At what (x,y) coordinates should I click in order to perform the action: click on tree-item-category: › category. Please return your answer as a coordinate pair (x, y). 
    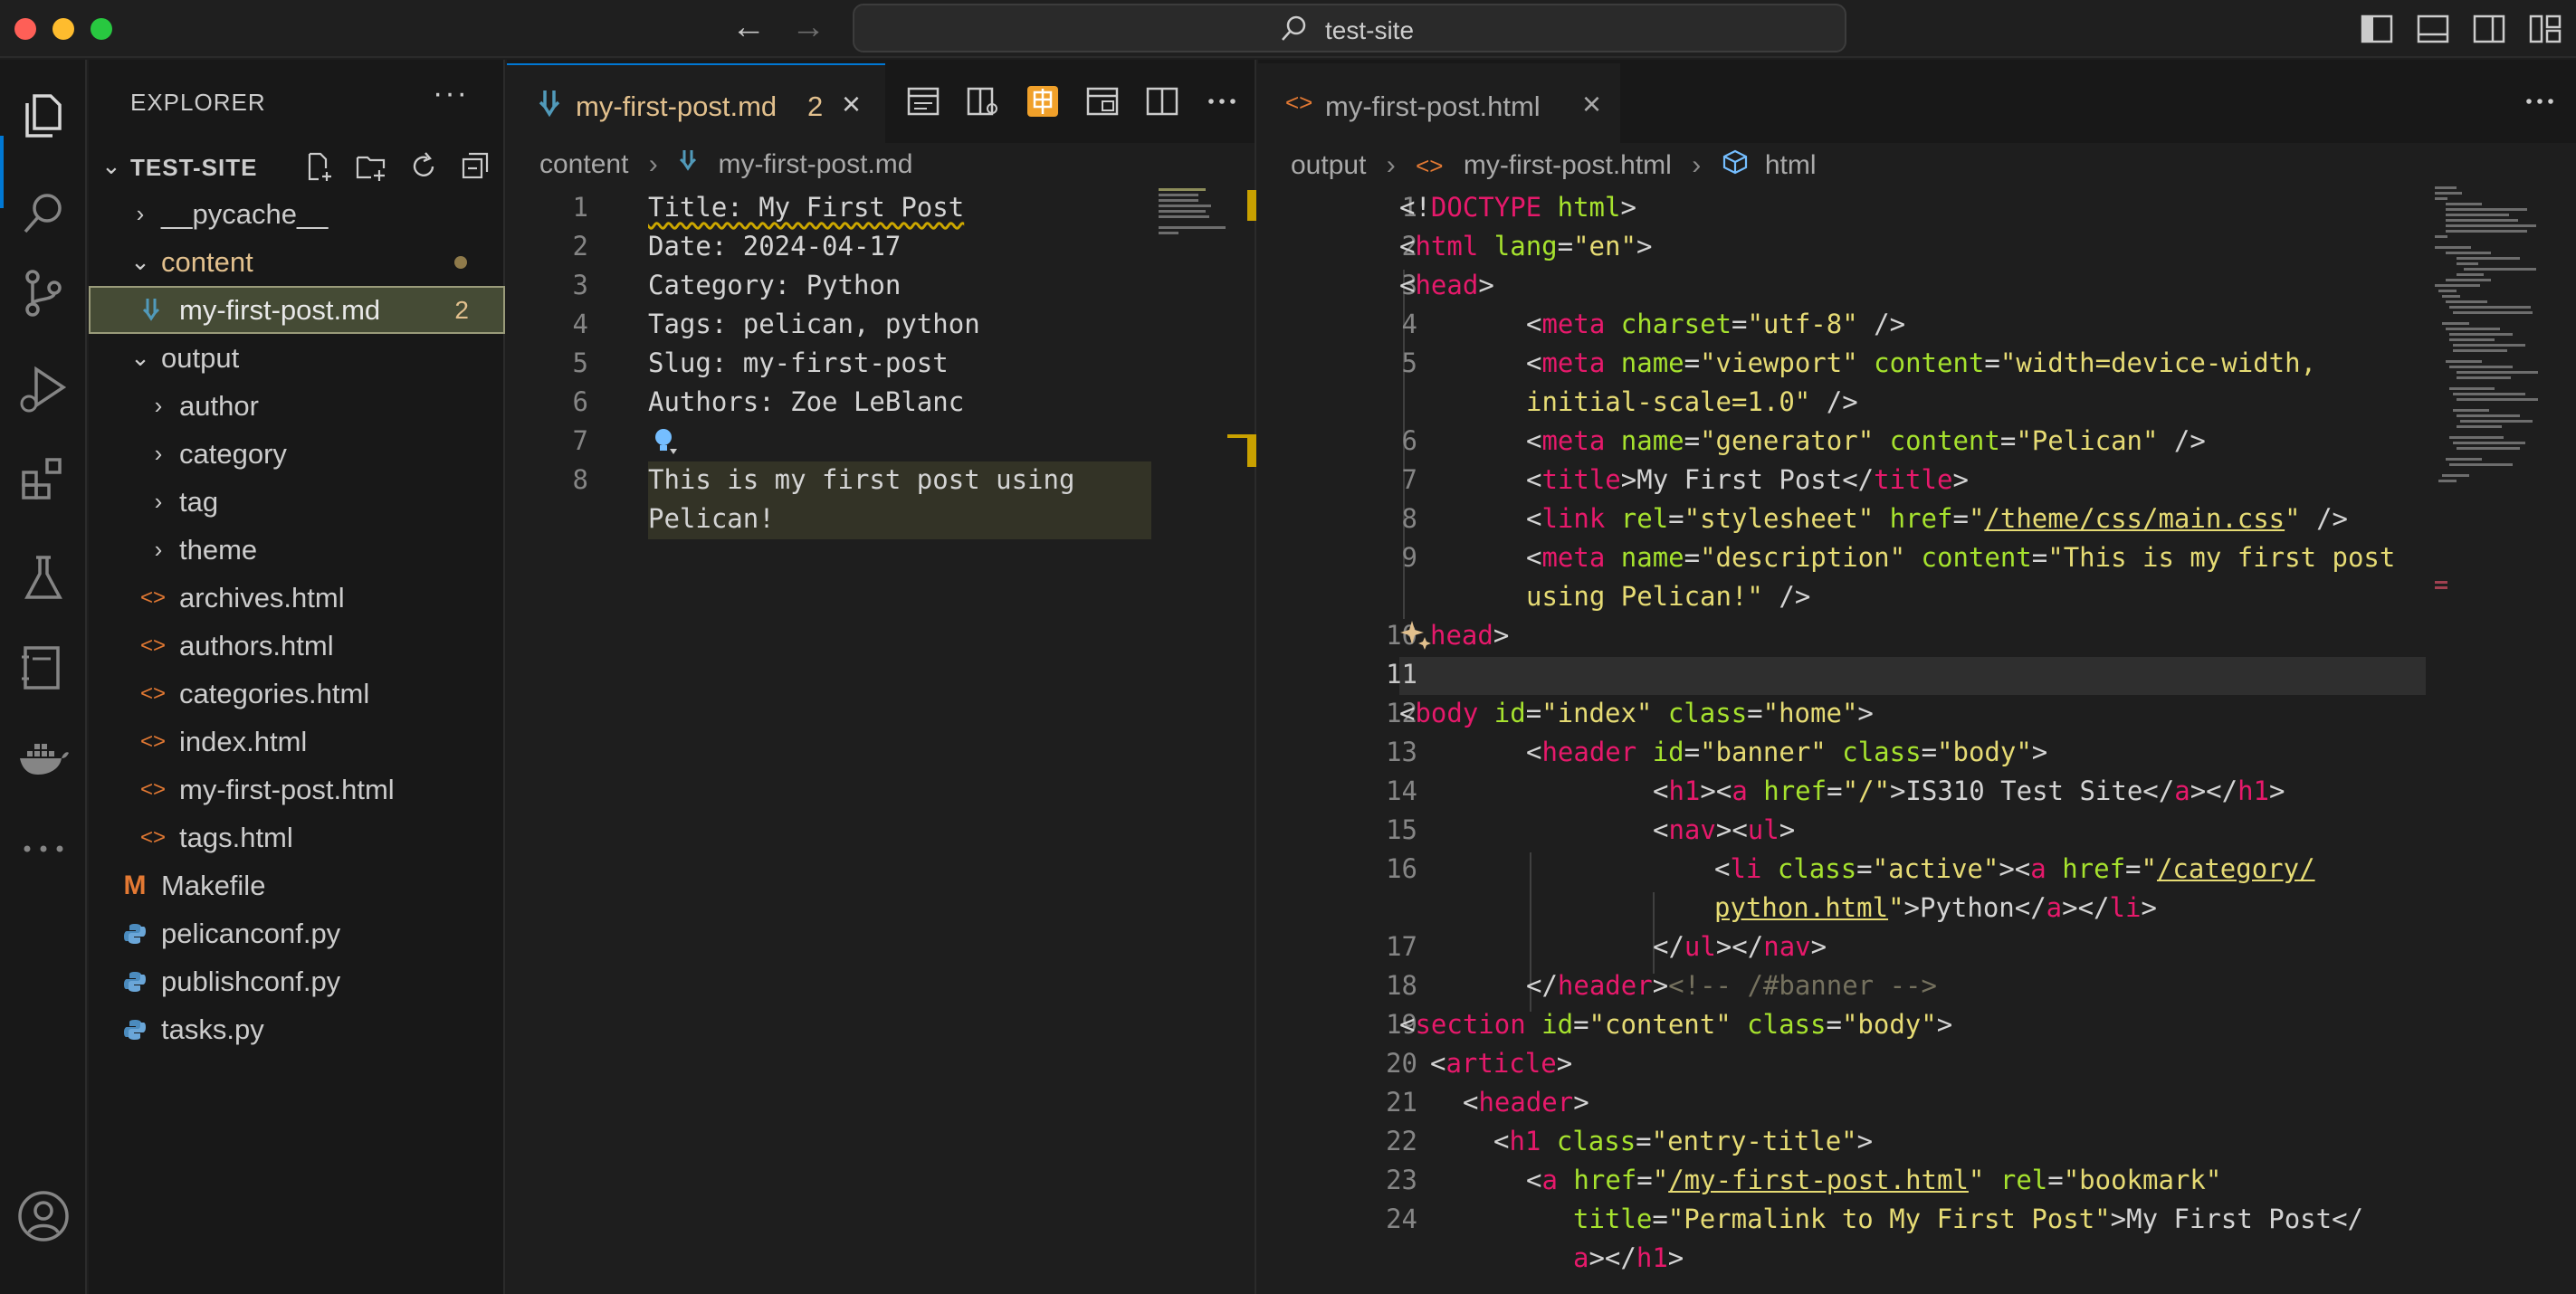
    Looking at the image, I should click on (297, 454).